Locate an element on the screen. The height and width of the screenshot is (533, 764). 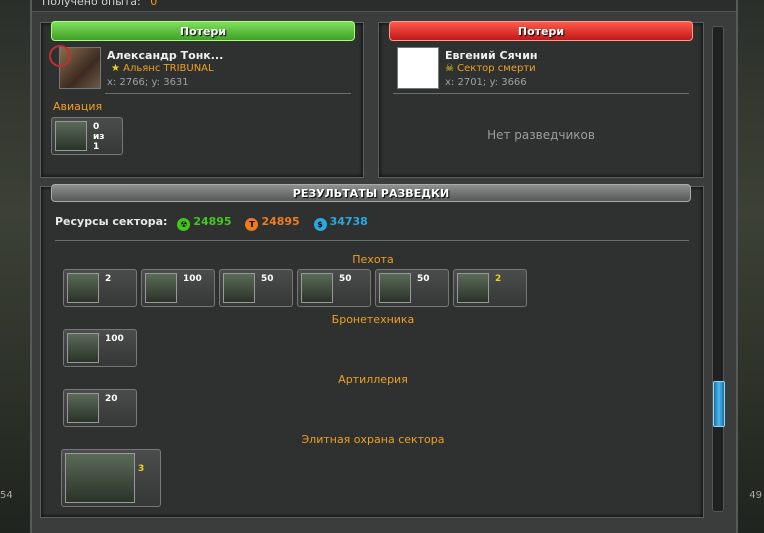
attacker-losses-header: Потери is located at coordinates (203, 31).